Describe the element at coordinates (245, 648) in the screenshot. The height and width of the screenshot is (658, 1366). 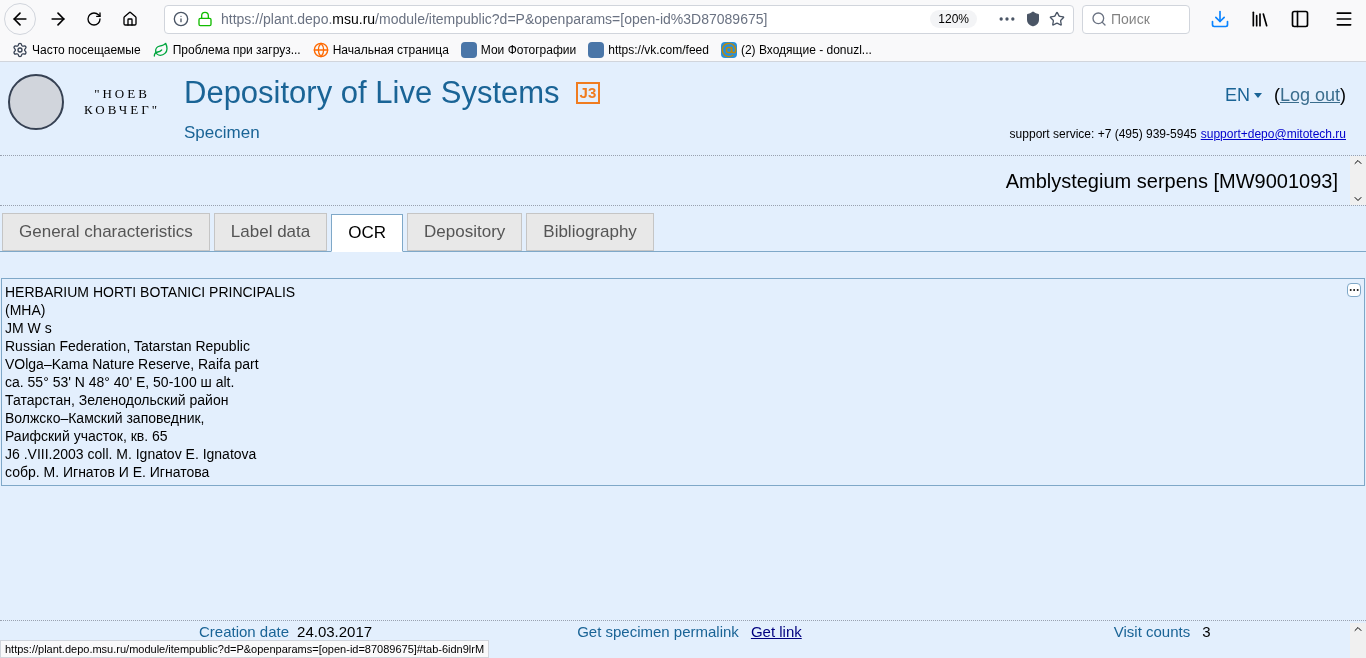
I see `status-url-tooltip: https://plant.depo.msu.ru/module/itempublic?d=P&openparams=[open-id=87089675]#tab-6idn9lrM` at that location.